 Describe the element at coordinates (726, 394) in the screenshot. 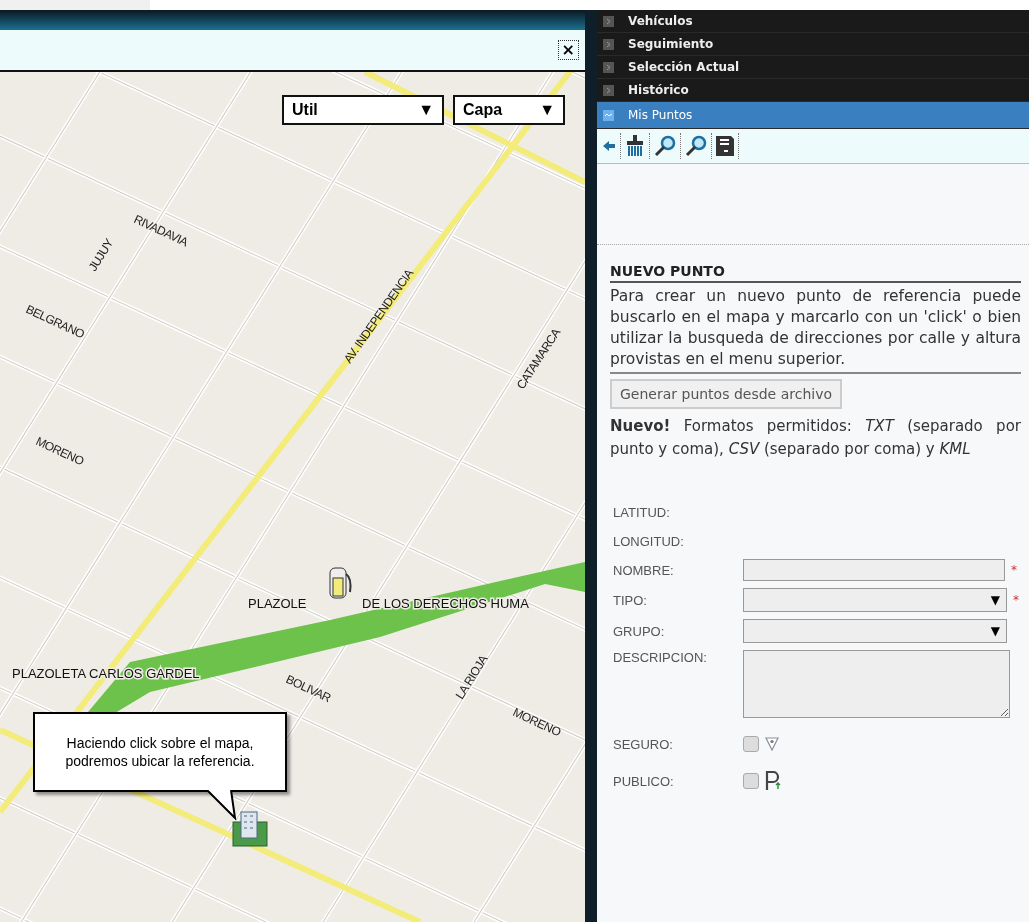

I see `import-button: Generar puntos desde archivo` at that location.